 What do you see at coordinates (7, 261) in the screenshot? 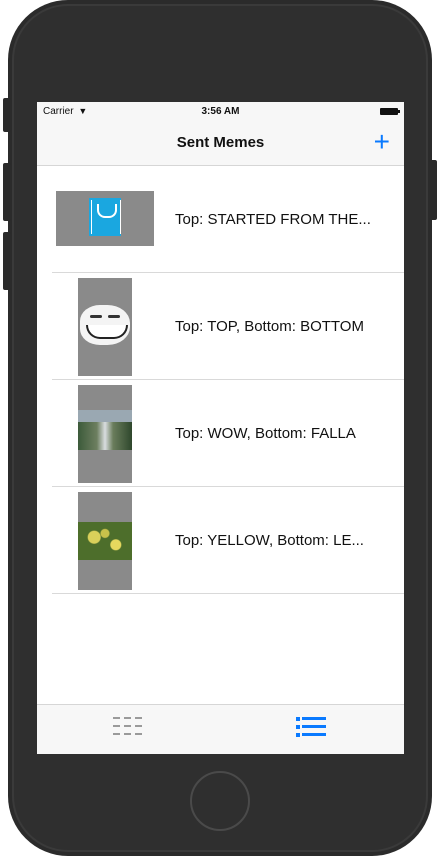
I see `volume-down-button` at bounding box center [7, 261].